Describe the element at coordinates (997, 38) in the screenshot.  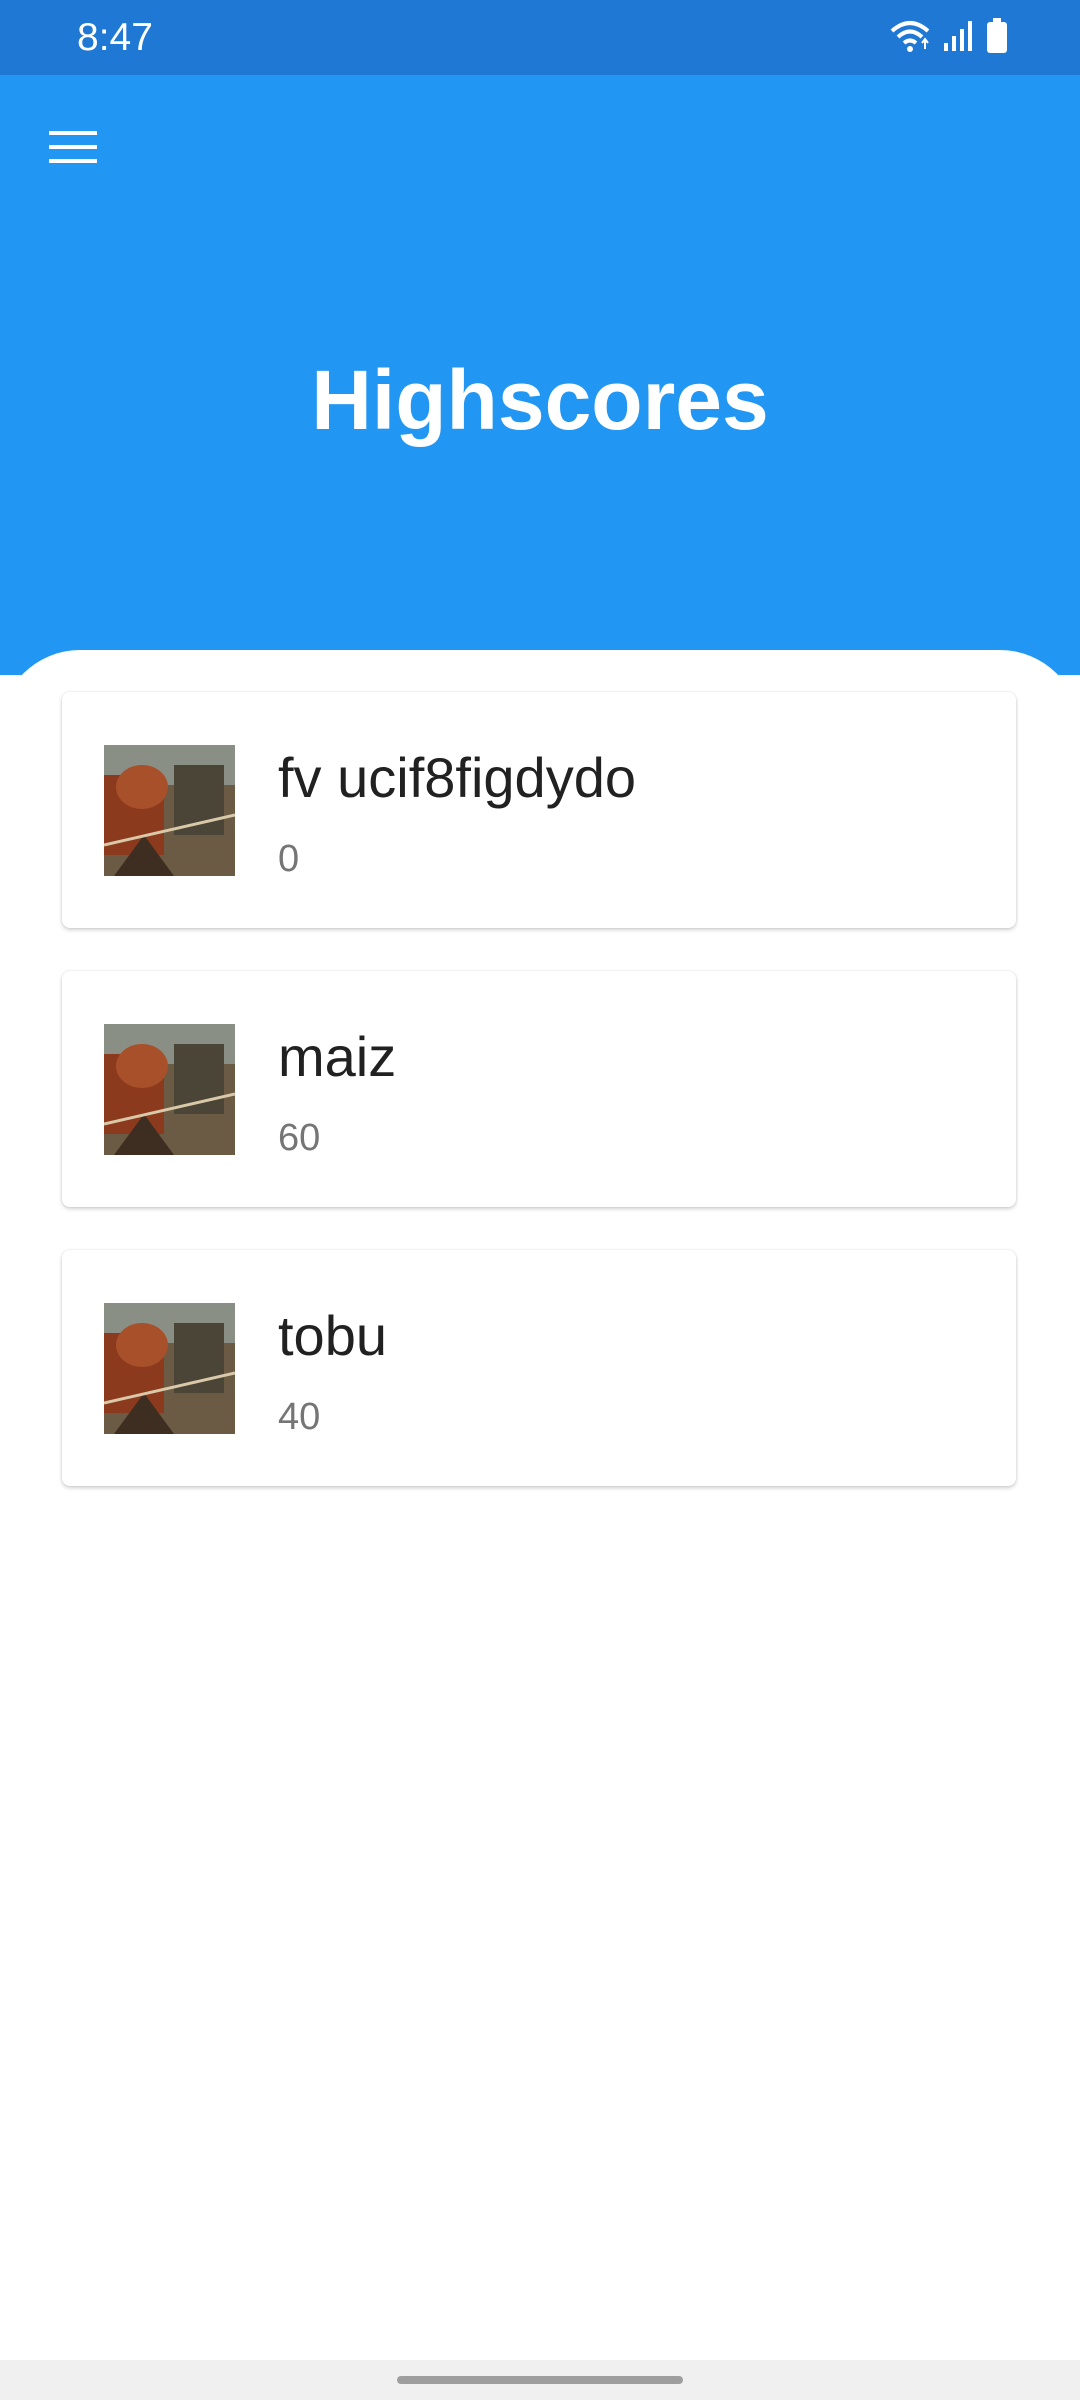
I see `battery-icon` at that location.